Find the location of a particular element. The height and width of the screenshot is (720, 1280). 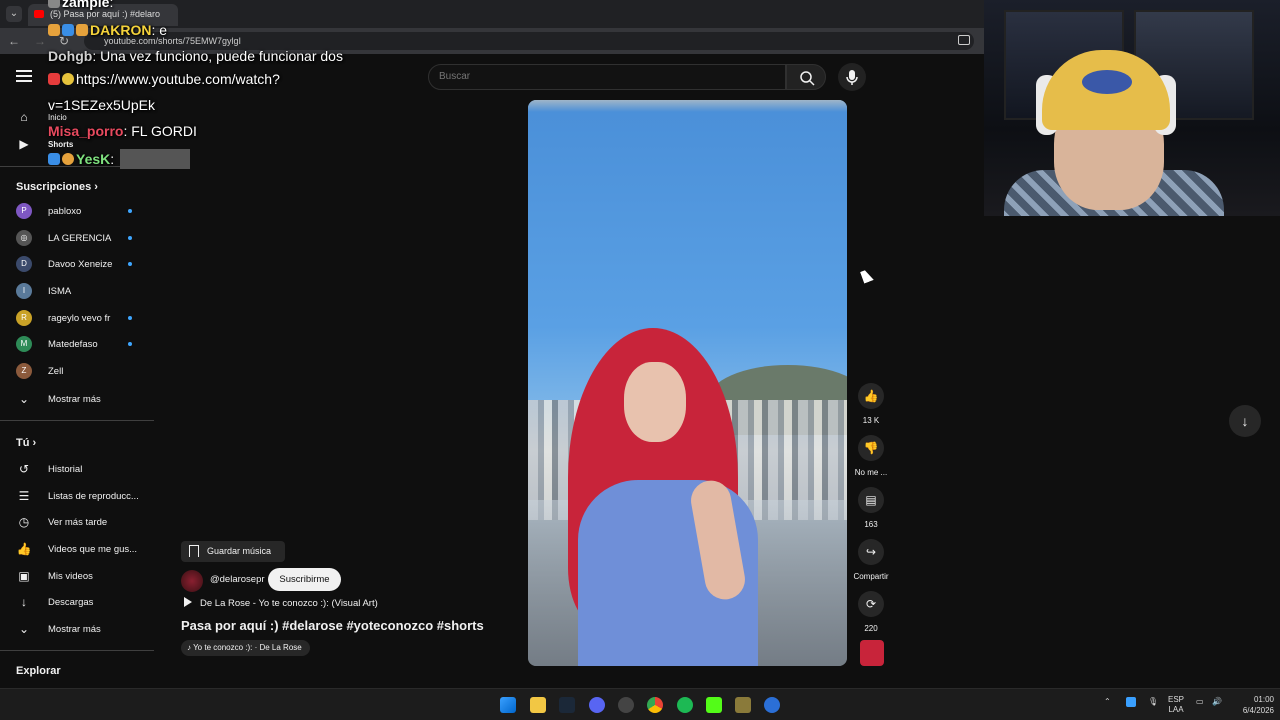

search-box is located at coordinates (607, 77).